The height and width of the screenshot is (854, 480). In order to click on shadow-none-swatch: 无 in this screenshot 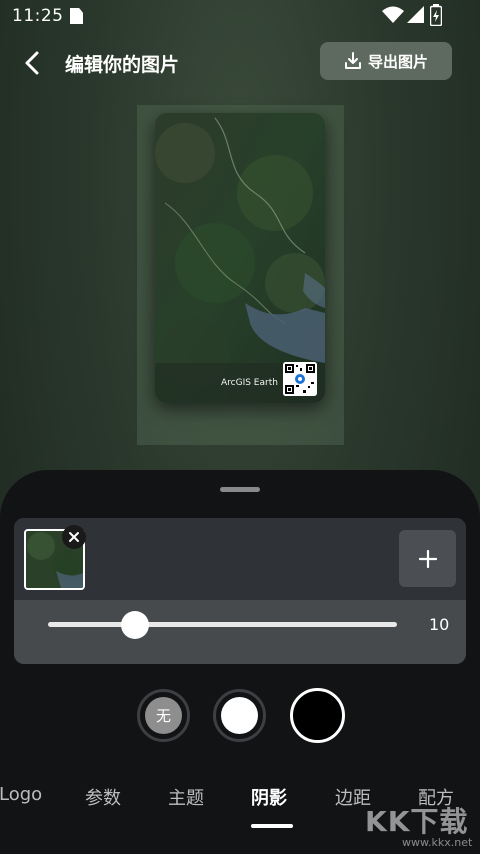, I will do `click(163, 715)`.